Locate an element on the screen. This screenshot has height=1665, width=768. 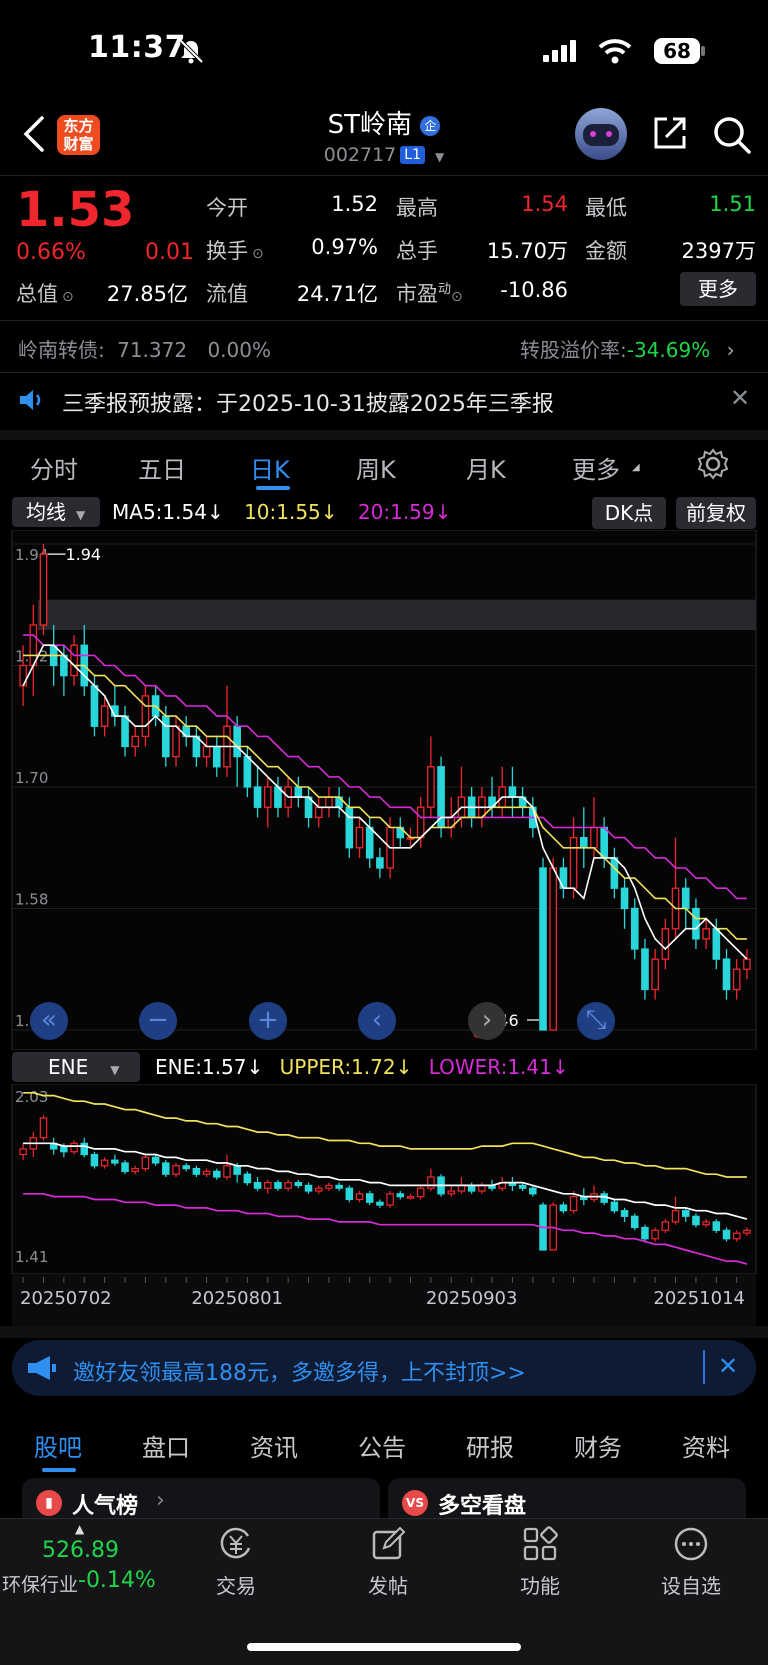
close-banner-icon: ✕ is located at coordinates (728, 1366).